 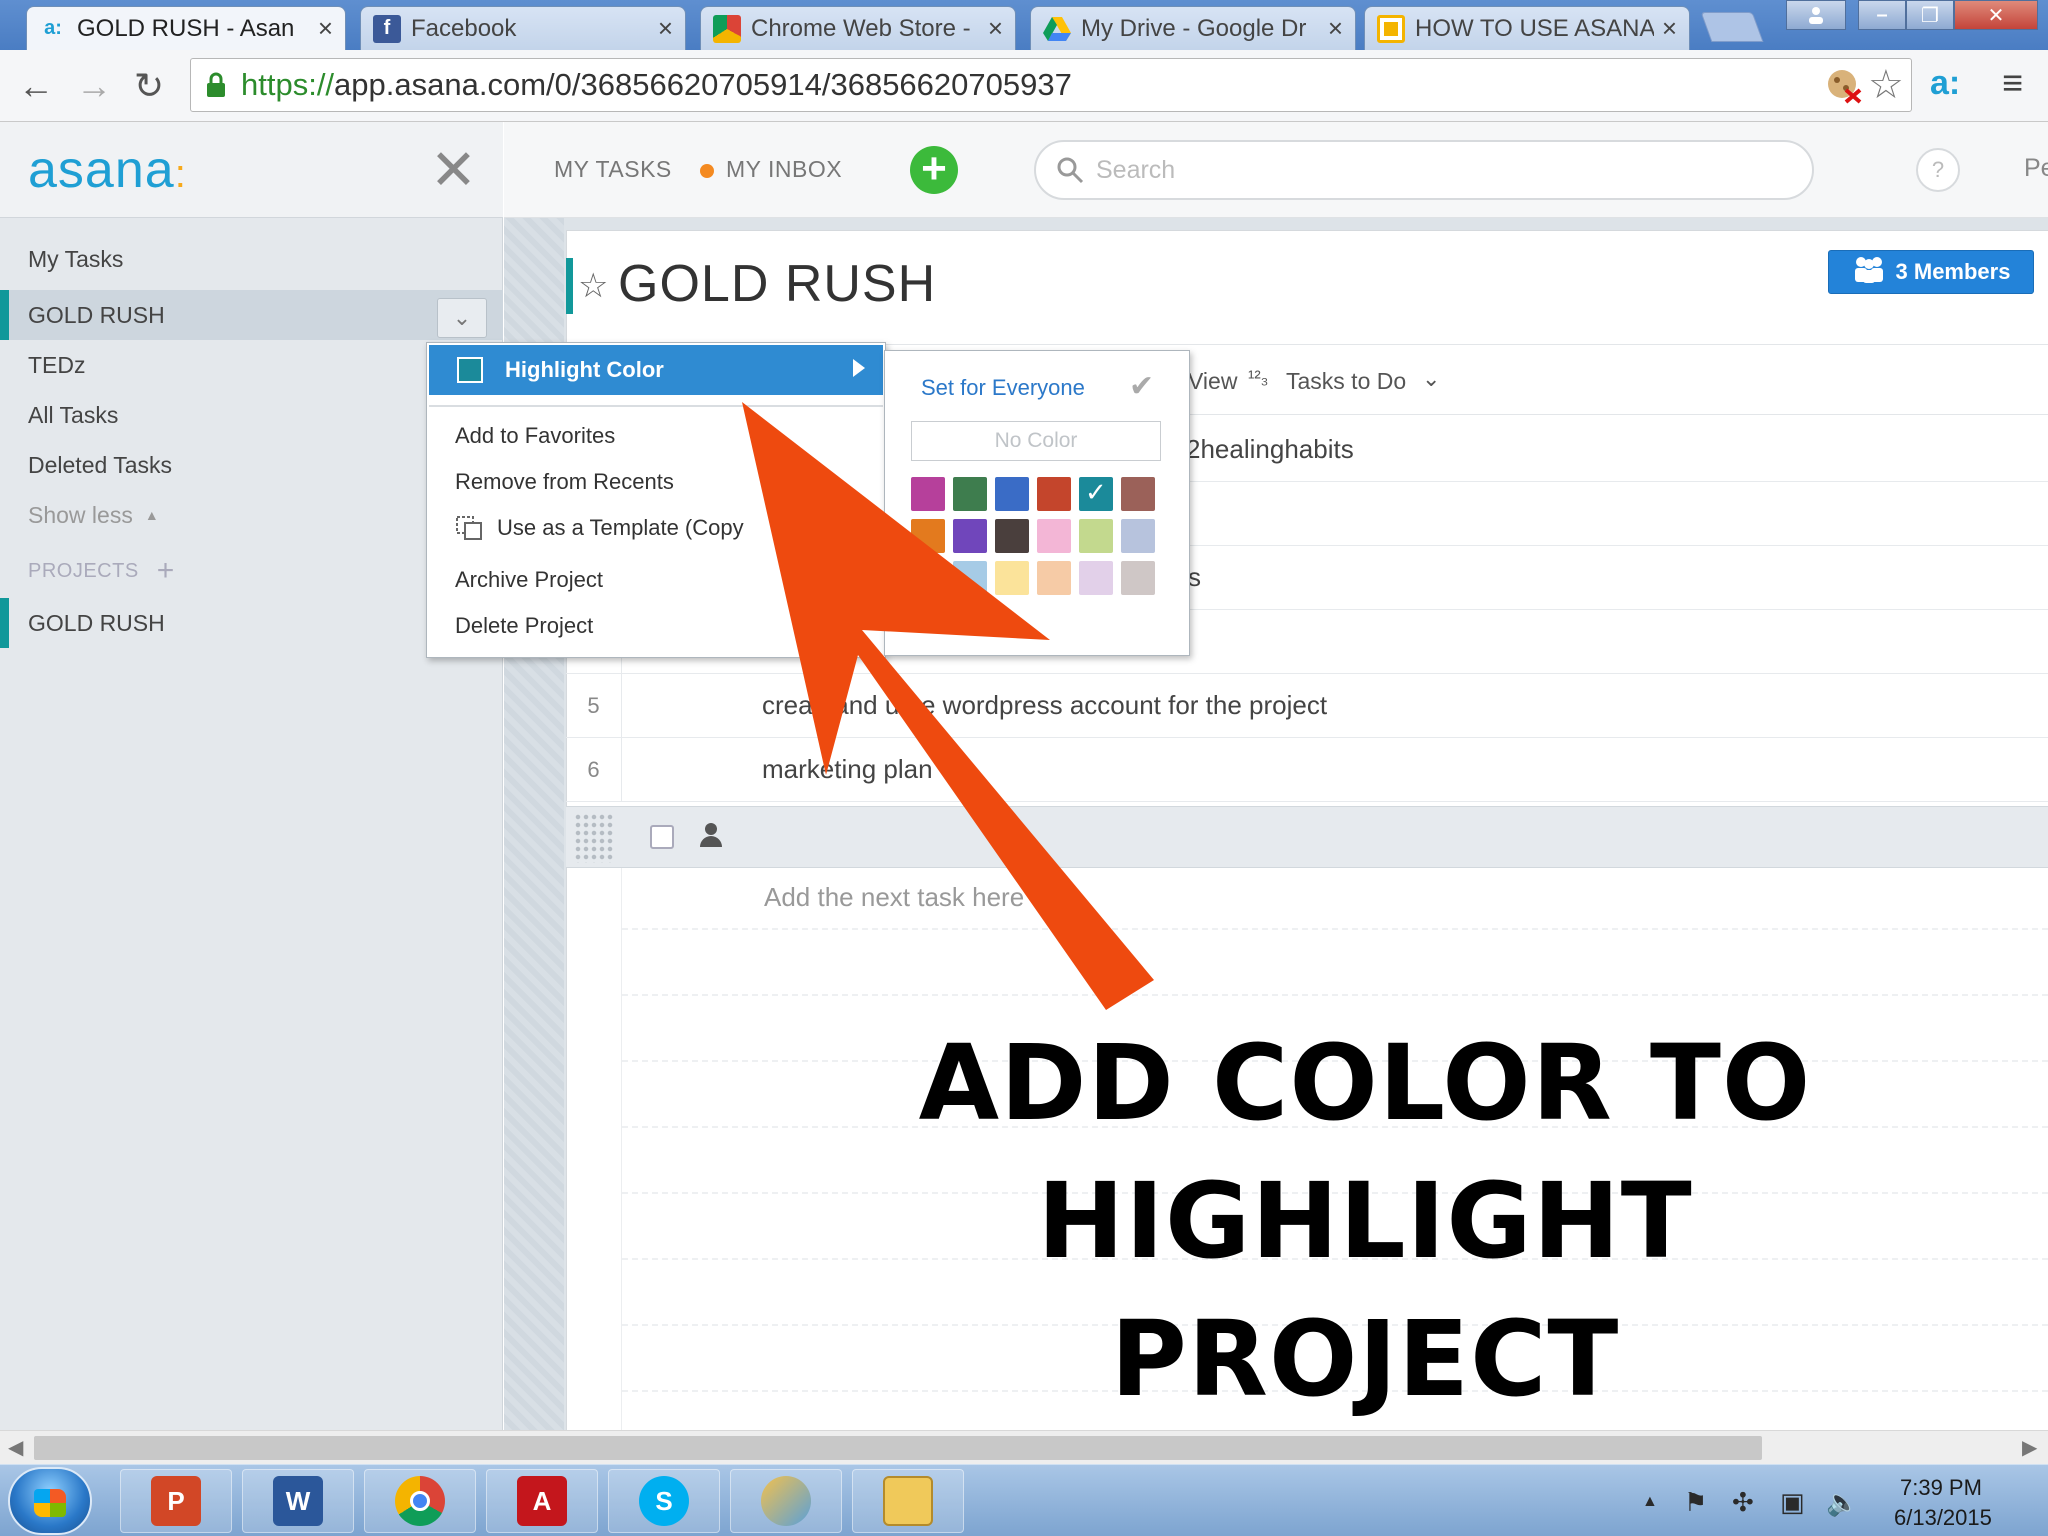 What do you see at coordinates (2012, 83) in the screenshot?
I see `chrome-menu-icon: ≡` at bounding box center [2012, 83].